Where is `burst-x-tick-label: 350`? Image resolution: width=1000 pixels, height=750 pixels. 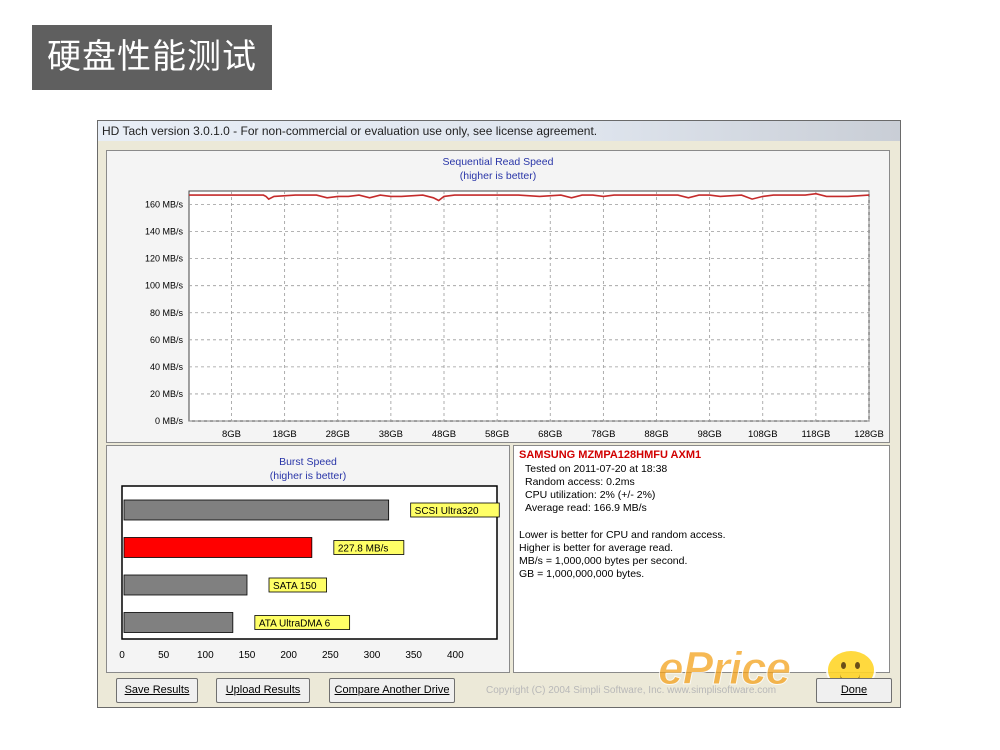 burst-x-tick-label: 350 is located at coordinates (413, 655).